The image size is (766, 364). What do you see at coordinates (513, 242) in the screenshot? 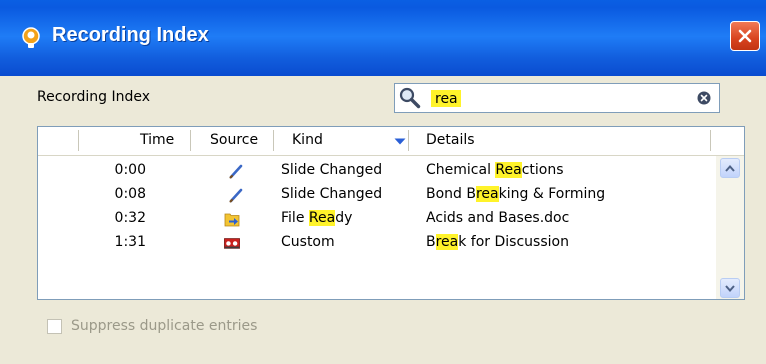
I see `details-text: k for Discussion` at bounding box center [513, 242].